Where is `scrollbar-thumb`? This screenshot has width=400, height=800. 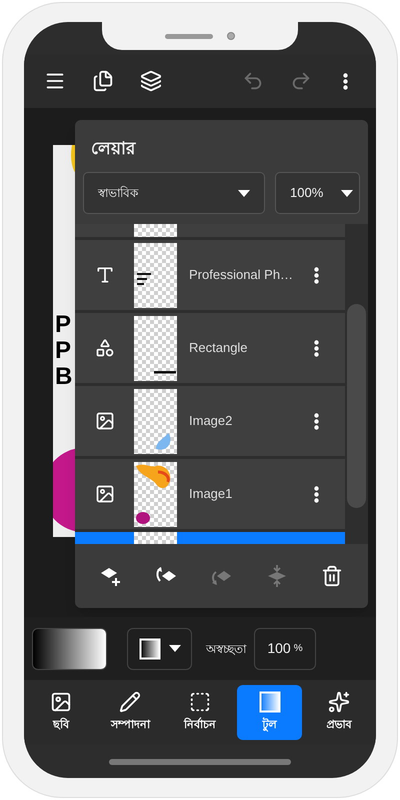
scrollbar-thumb is located at coordinates (356, 406).